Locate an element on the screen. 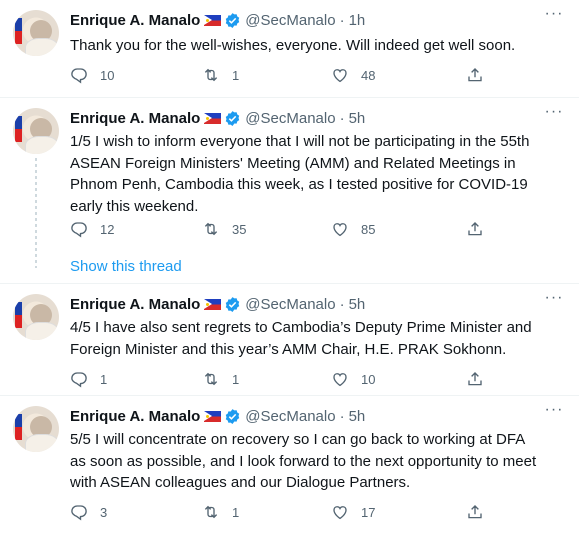  reply-button: 3 is located at coordinates (88, 512).